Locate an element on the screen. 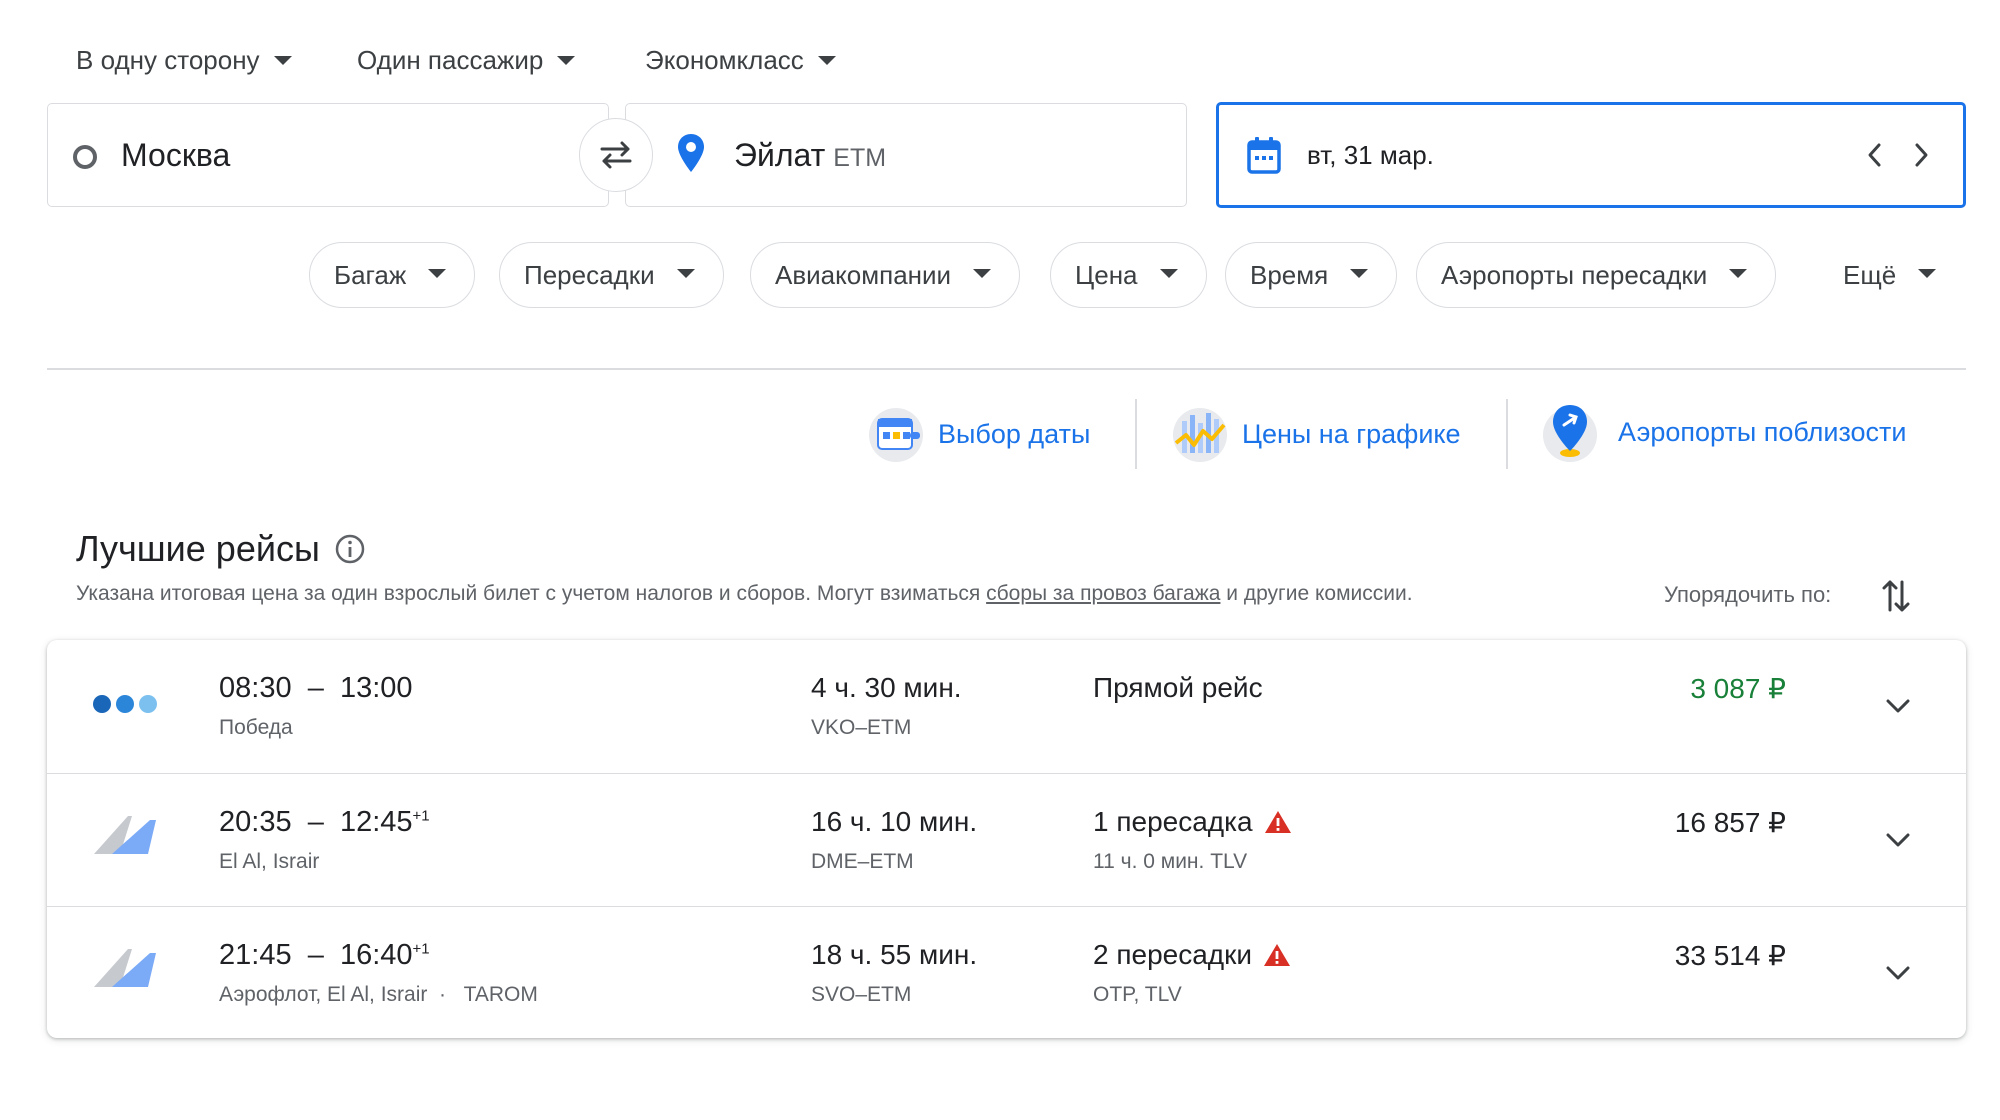 The height and width of the screenshot is (1120, 2000). flight-price: 33 514 ₽ is located at coordinates (1730, 955).